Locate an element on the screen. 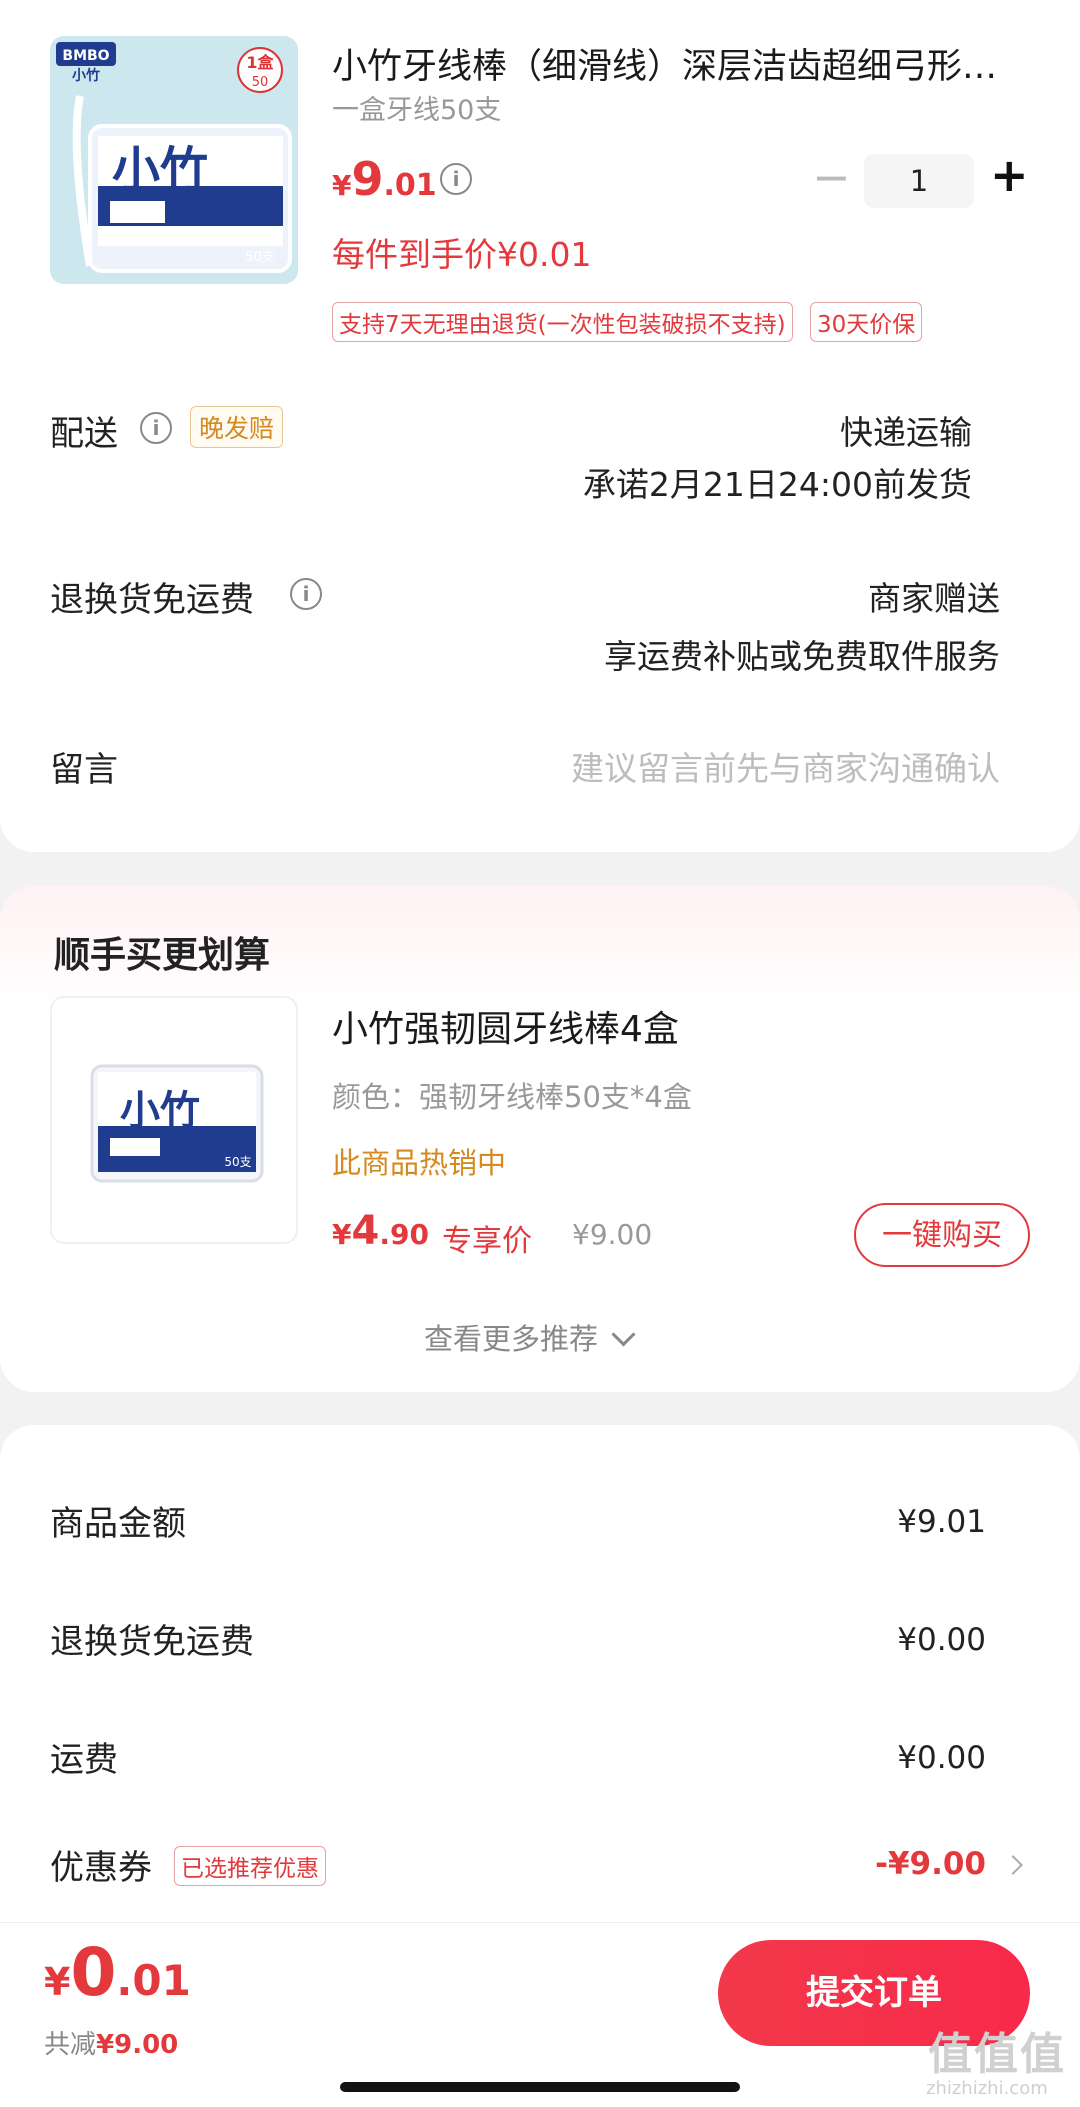 The width and height of the screenshot is (1080, 2107). upsell-price-decimal: .90 is located at coordinates (404, 1234).